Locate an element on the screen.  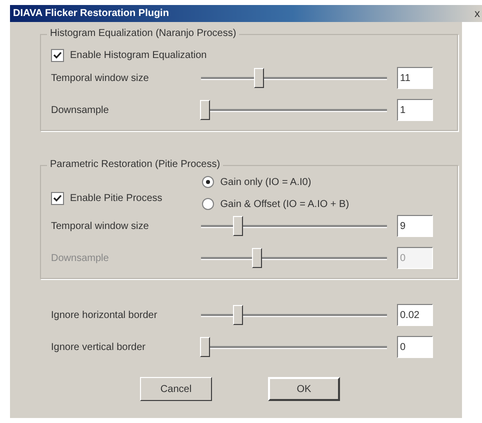
enable-checkbox: Enable Histogram Equalization is located at coordinates (254, 55).